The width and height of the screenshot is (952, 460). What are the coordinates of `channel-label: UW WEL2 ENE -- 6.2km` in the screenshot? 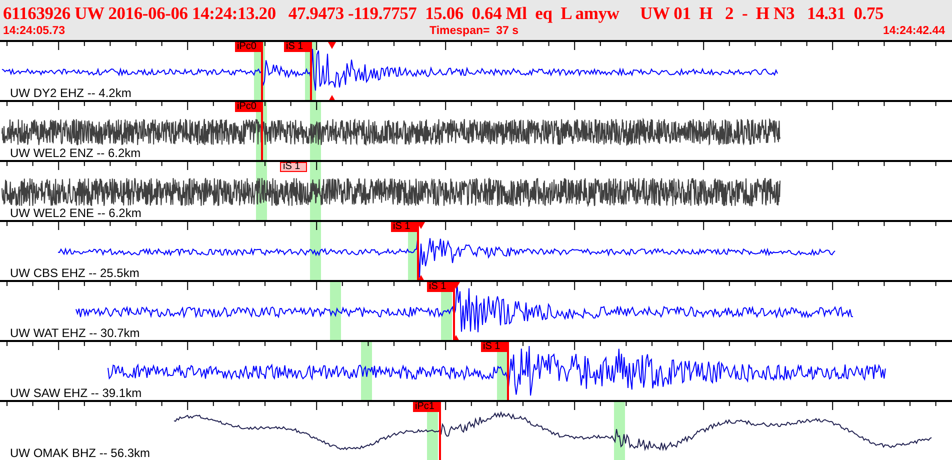 It's located at (76, 213).